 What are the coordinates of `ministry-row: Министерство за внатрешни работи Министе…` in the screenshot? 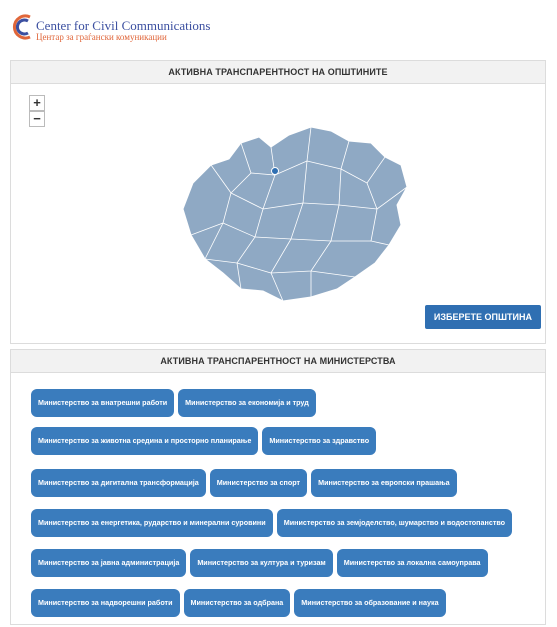 It's located at (173, 403).